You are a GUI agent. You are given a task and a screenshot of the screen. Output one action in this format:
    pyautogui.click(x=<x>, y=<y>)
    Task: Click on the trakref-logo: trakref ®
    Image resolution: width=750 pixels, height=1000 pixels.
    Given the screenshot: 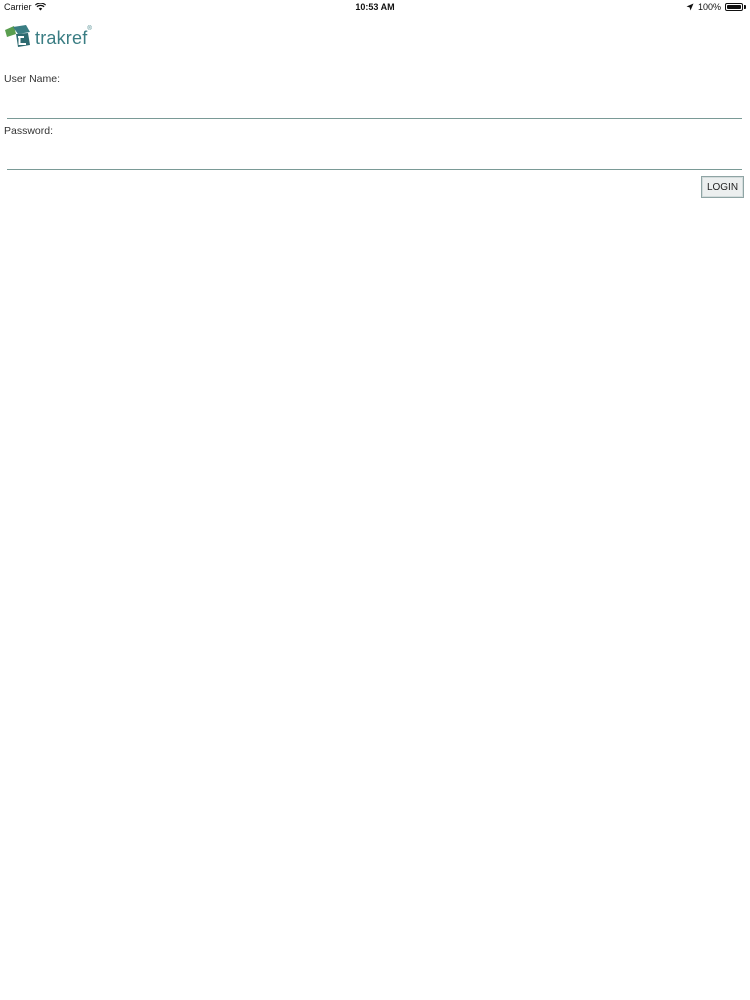 What is the action you would take?
    pyautogui.click(x=48, y=38)
    